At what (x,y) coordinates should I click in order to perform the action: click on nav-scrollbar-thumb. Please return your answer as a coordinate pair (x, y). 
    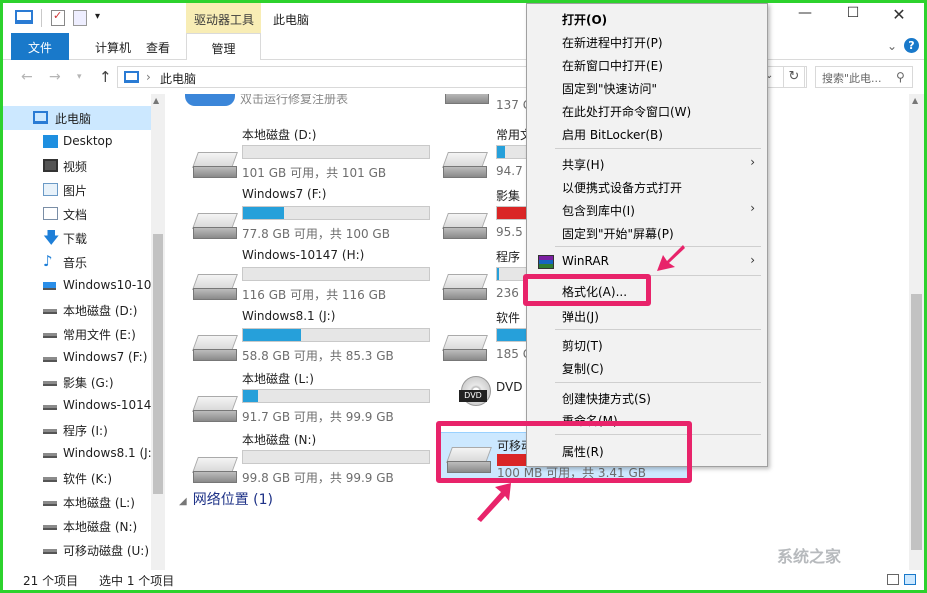
    Looking at the image, I should click on (158, 364).